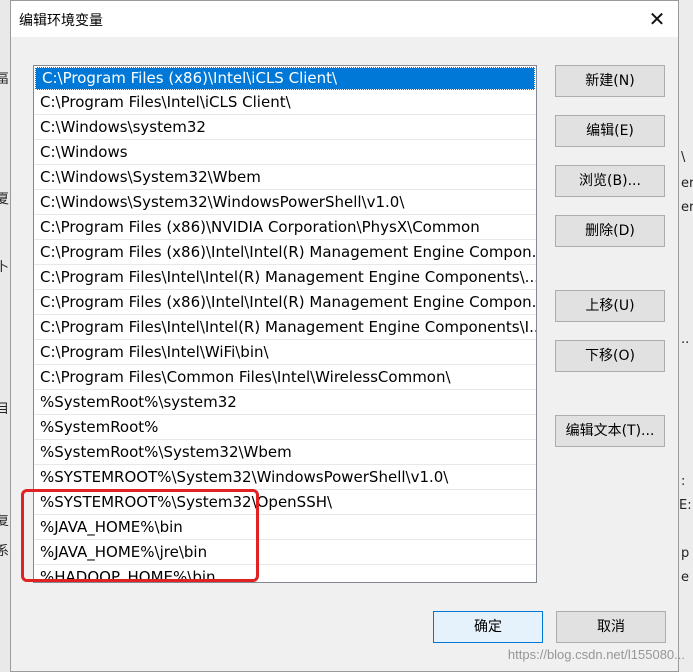  What do you see at coordinates (610, 231) in the screenshot?
I see `delete-button: 删除(D)` at bounding box center [610, 231].